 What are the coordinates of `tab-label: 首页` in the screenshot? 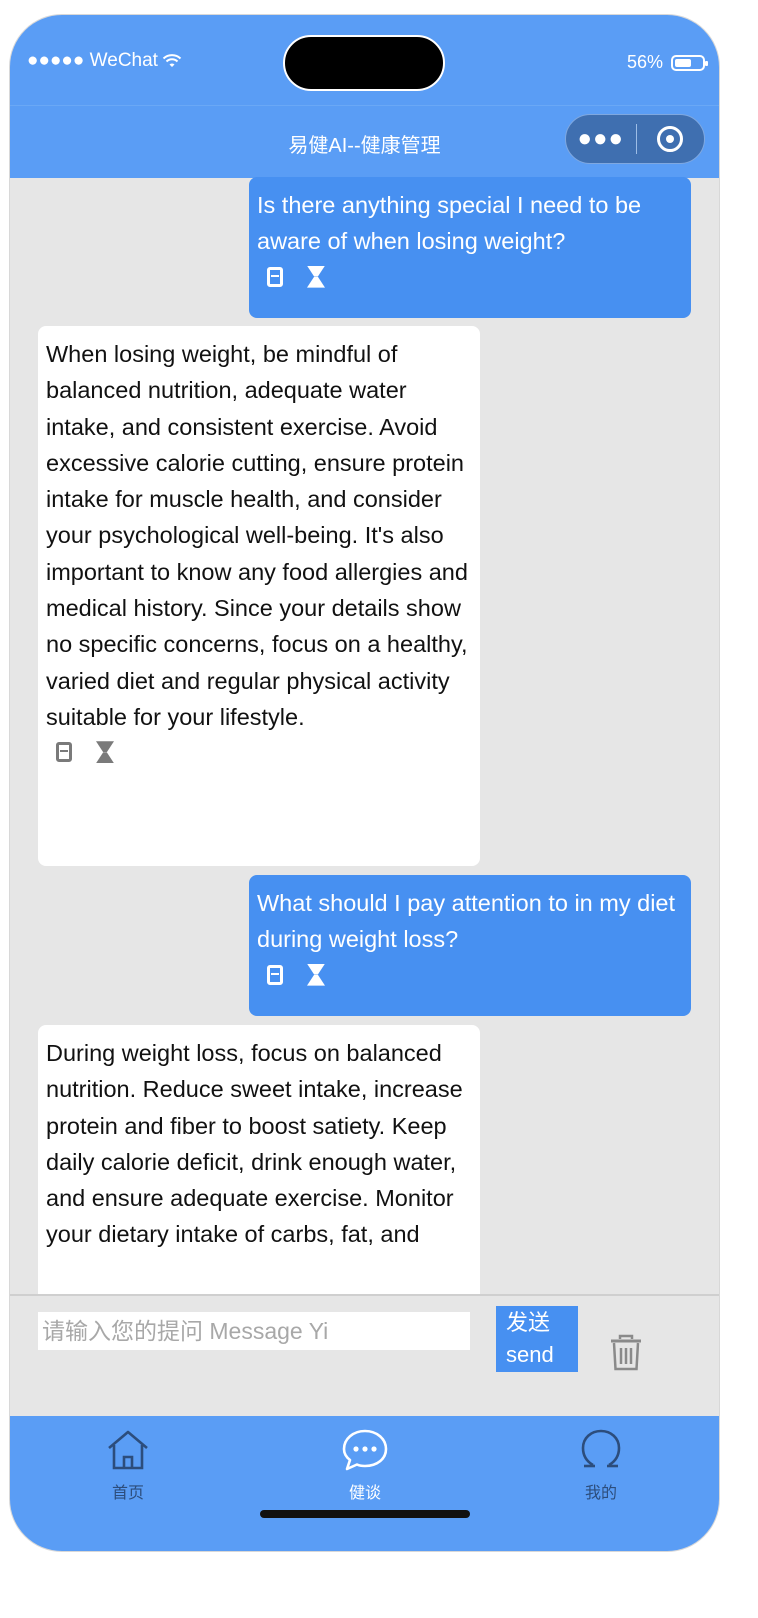 It's located at (127, 1493).